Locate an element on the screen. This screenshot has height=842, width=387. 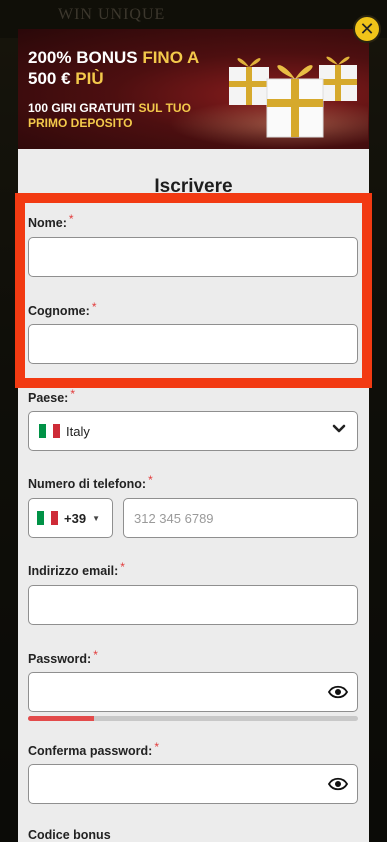
password-field: Password: * is located at coordinates (193, 684).